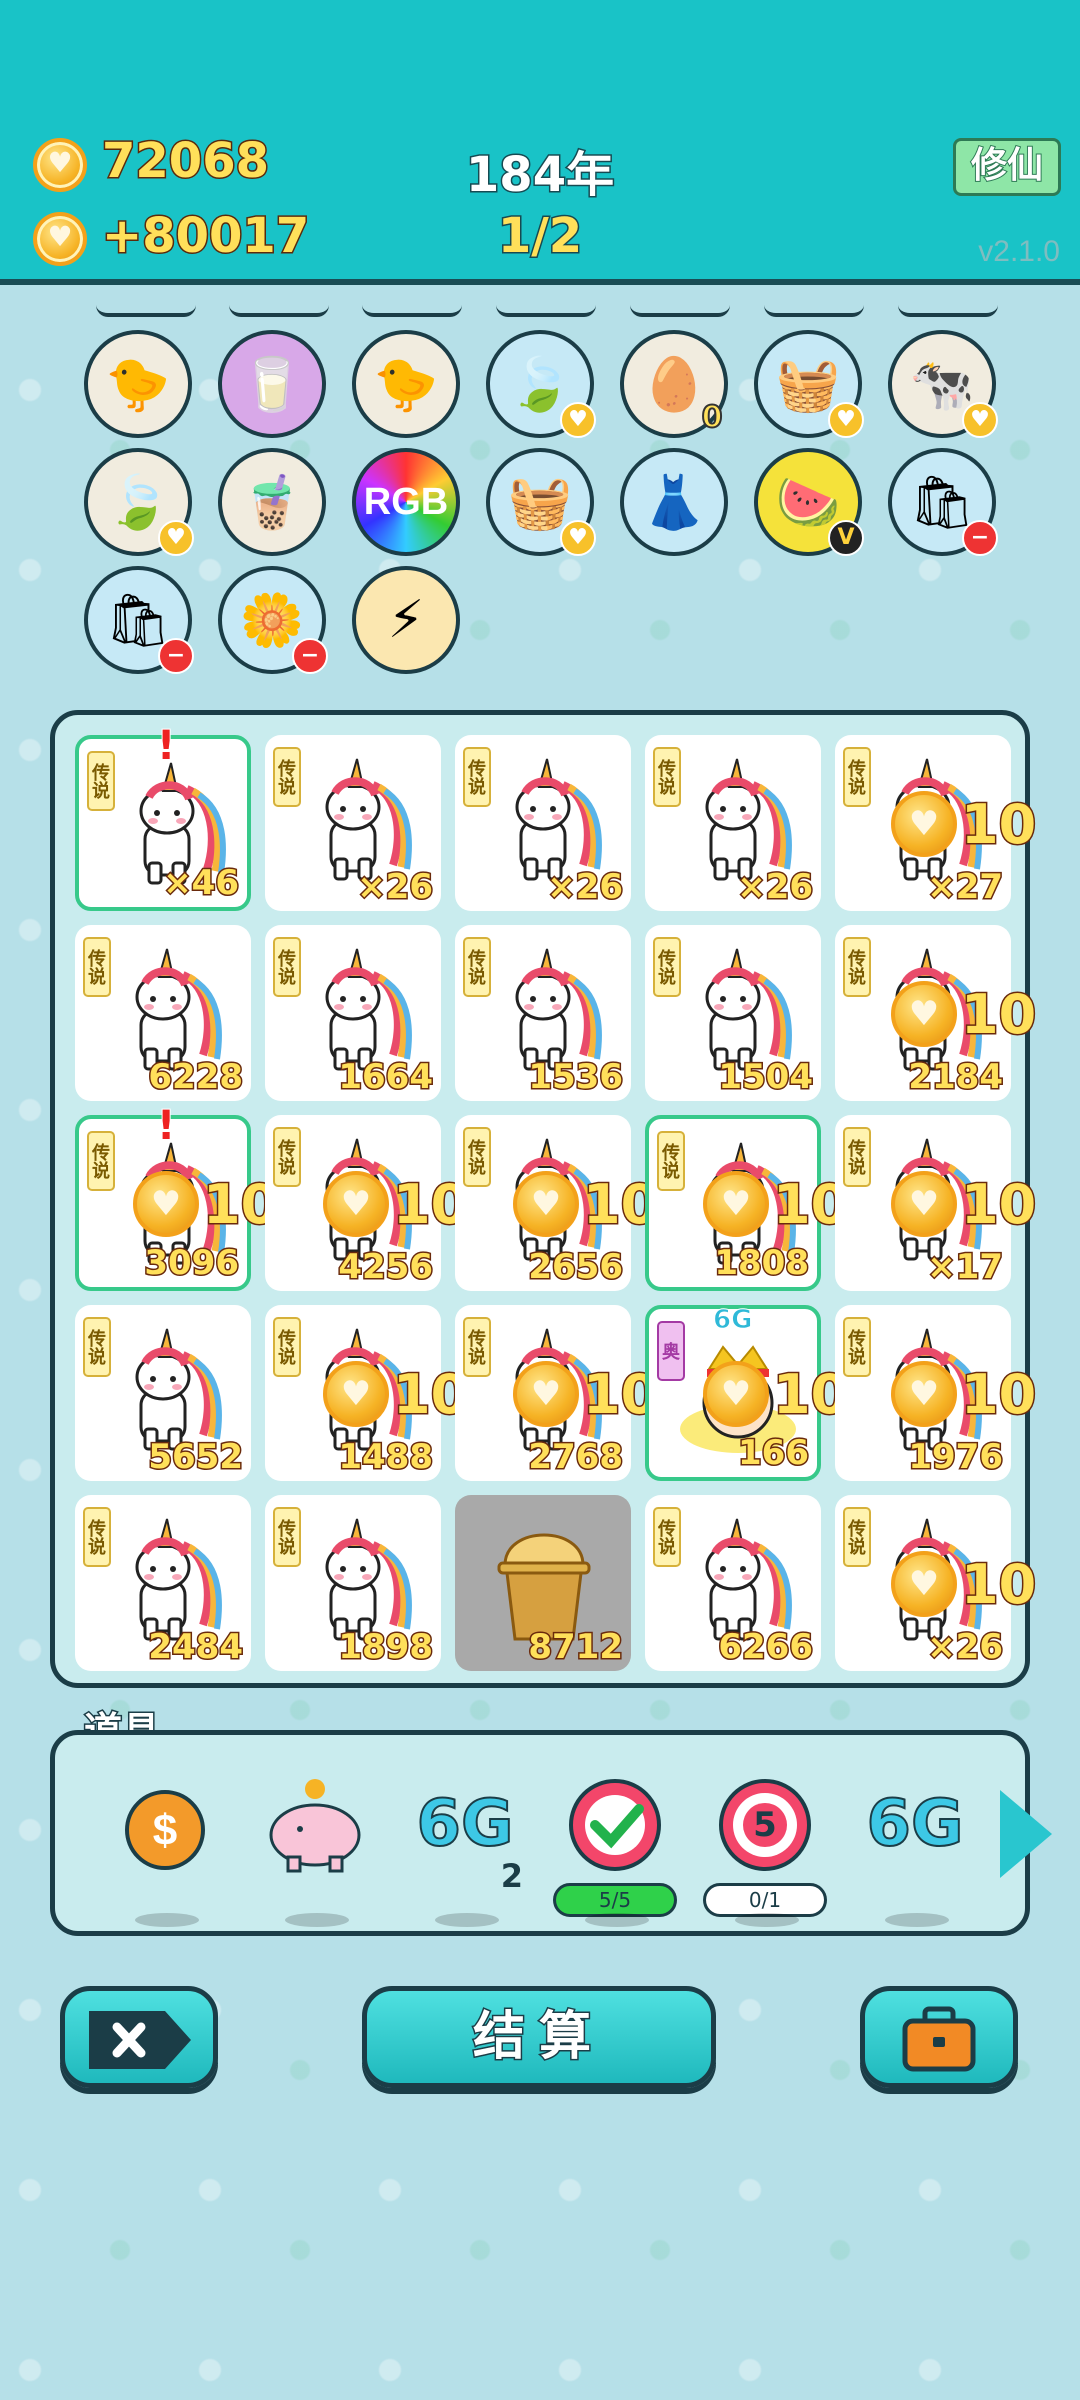 The width and height of the screenshot is (1080, 2400). I want to click on board-card-unicorn: 传说 1488, so click(353, 1393).